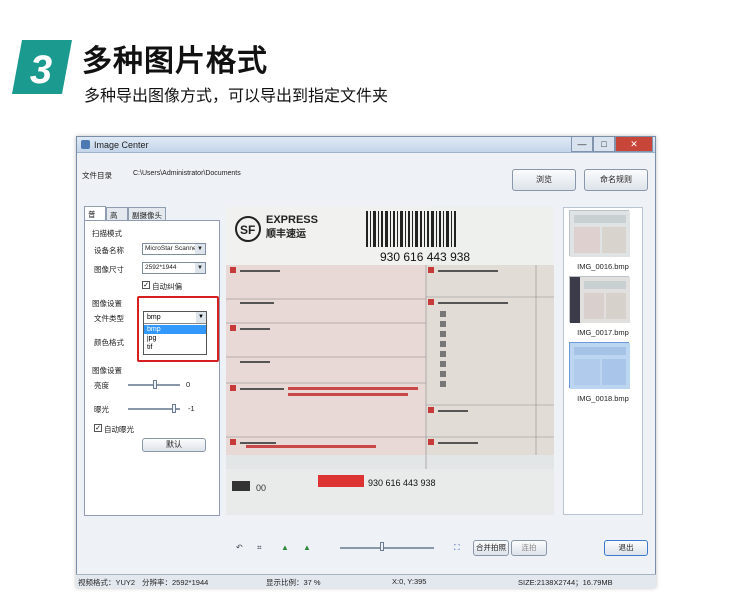 The image size is (750, 609). Describe the element at coordinates (175, 318) in the screenshot. I see `file-type-select: bmp ▼` at that location.